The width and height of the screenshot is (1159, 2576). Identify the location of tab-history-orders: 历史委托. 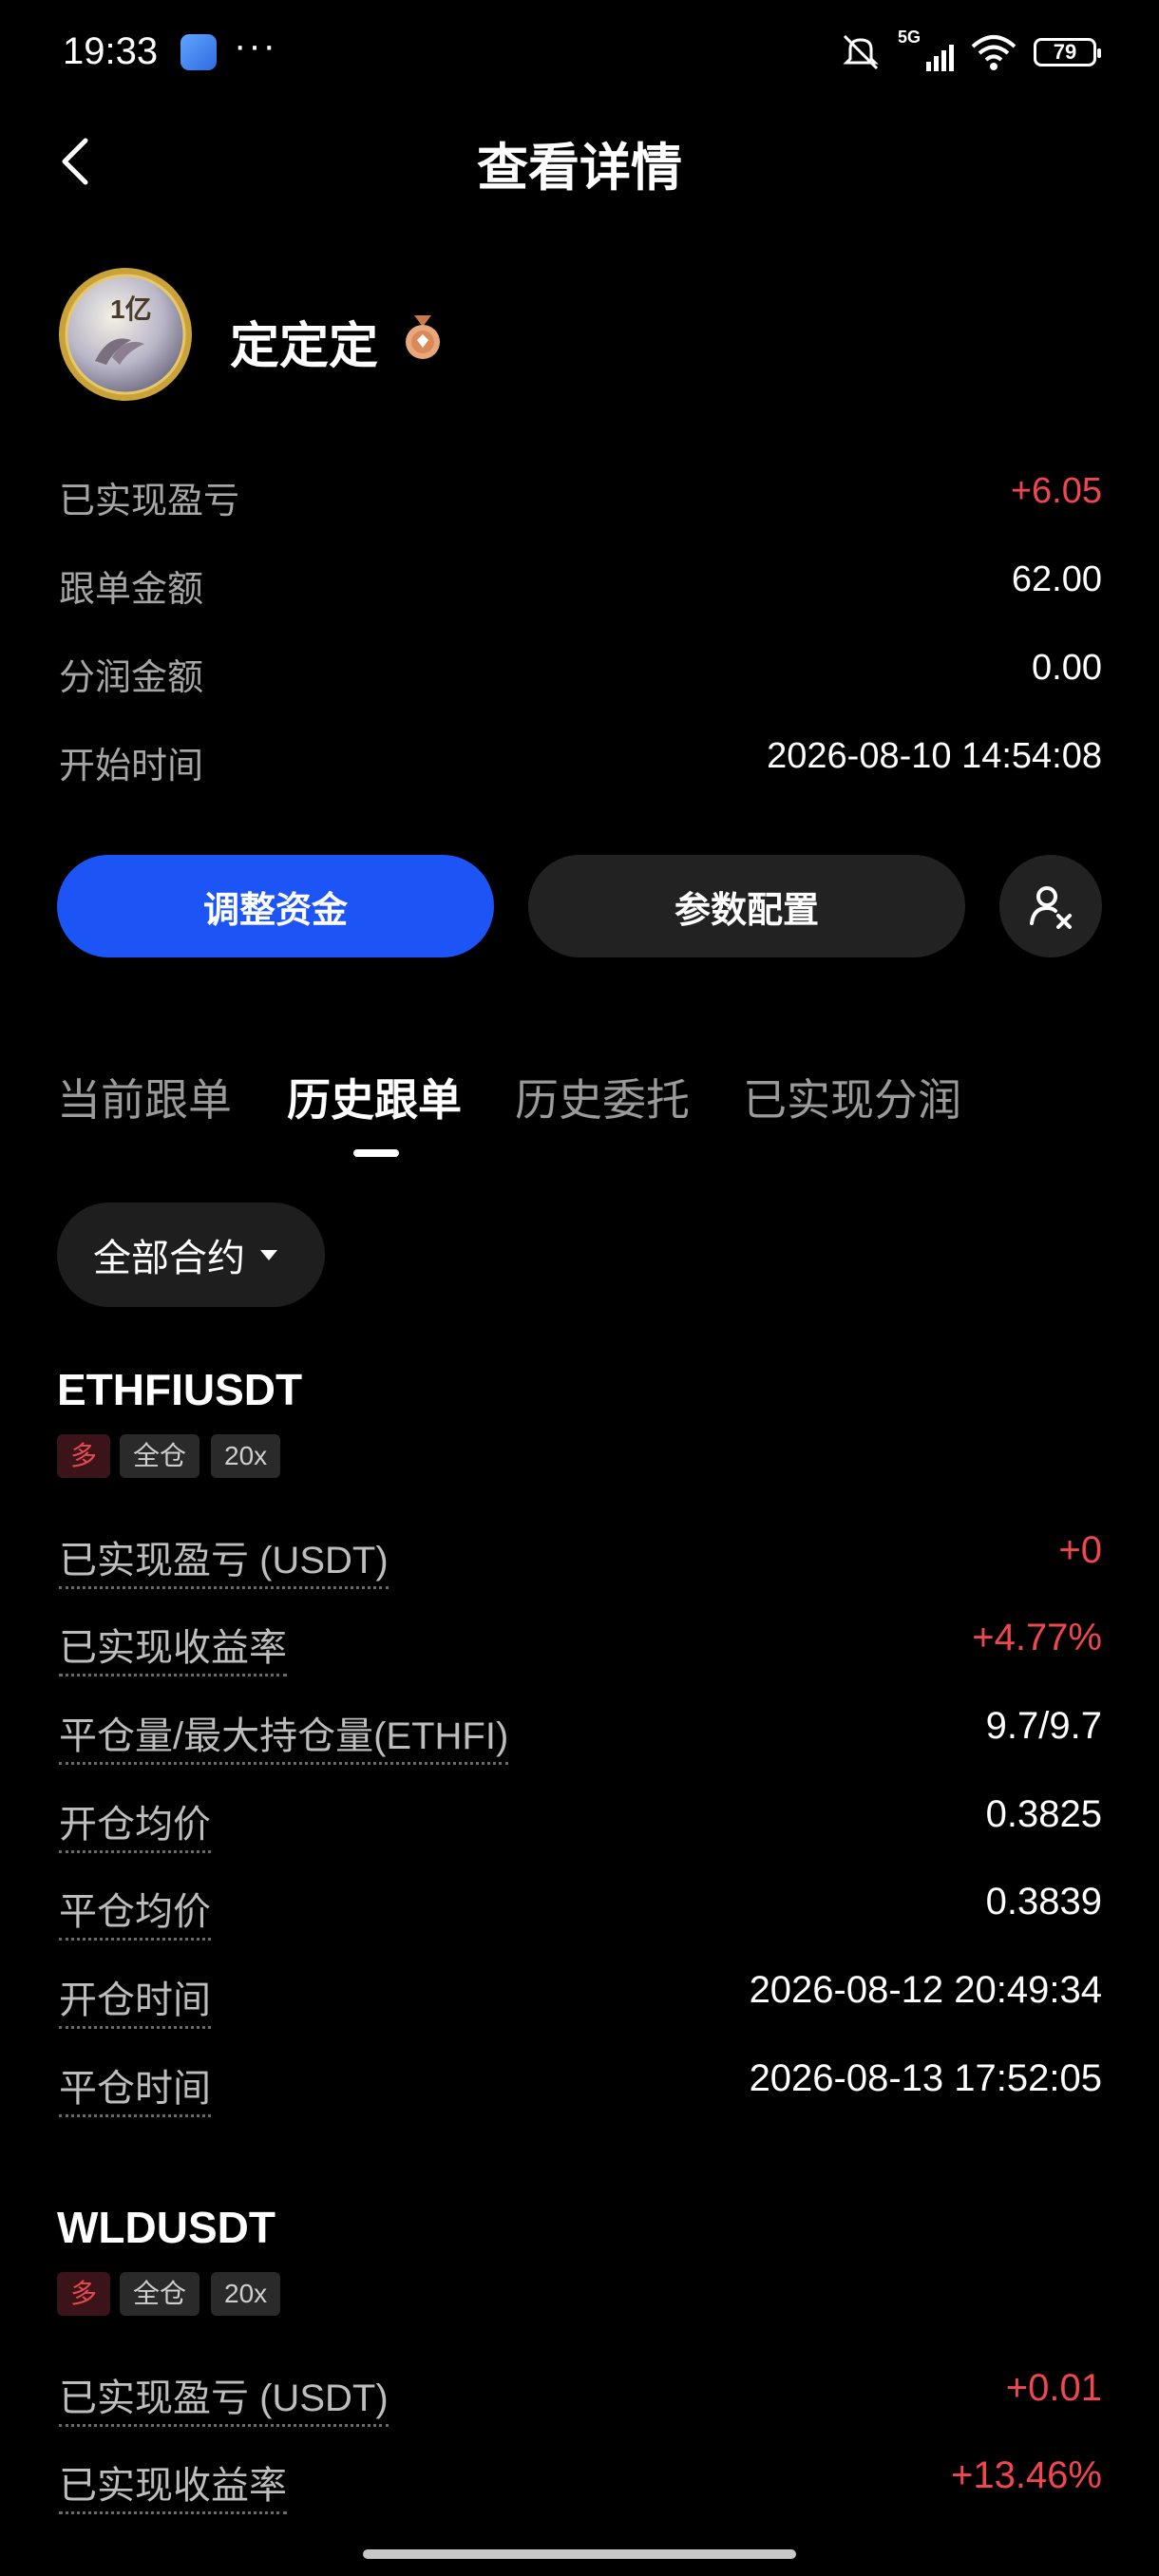
(602, 1097).